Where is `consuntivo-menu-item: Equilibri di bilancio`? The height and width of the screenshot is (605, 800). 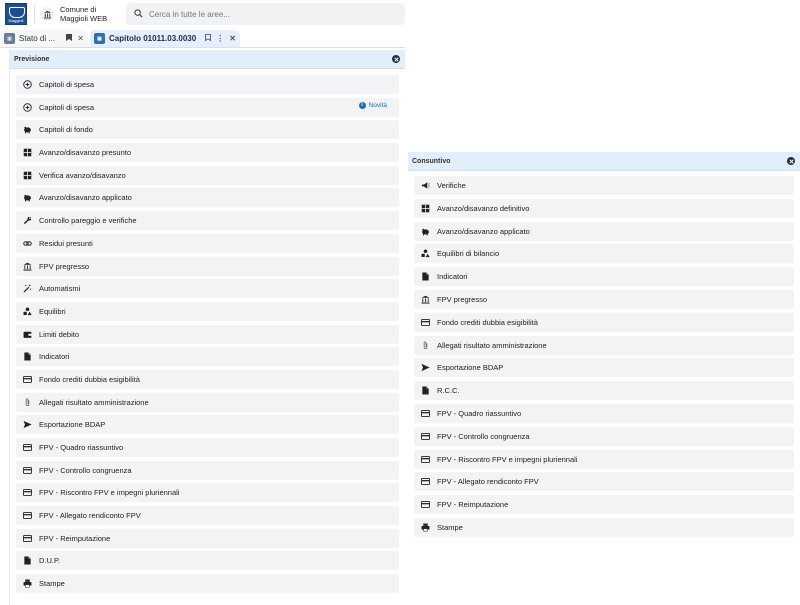 consuntivo-menu-item: Equilibri di bilancio is located at coordinates (604, 254).